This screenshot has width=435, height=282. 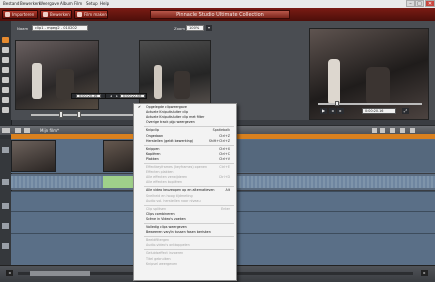 I want to click on menu-item-label: Knipsel weergeven, so click(x=162, y=263).